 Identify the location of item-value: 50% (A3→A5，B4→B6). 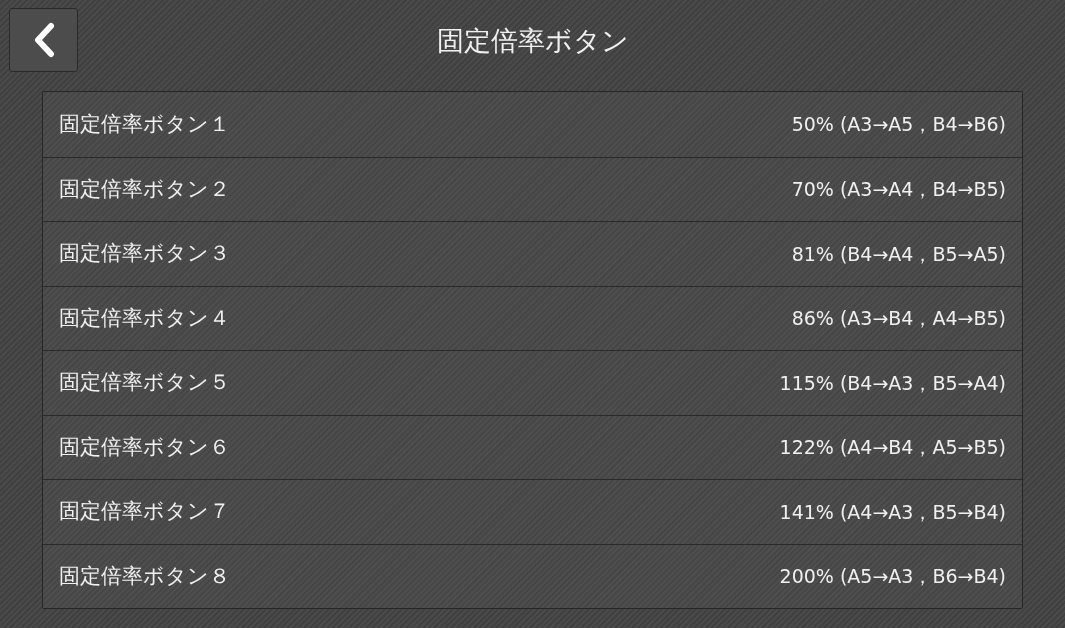
(898, 124).